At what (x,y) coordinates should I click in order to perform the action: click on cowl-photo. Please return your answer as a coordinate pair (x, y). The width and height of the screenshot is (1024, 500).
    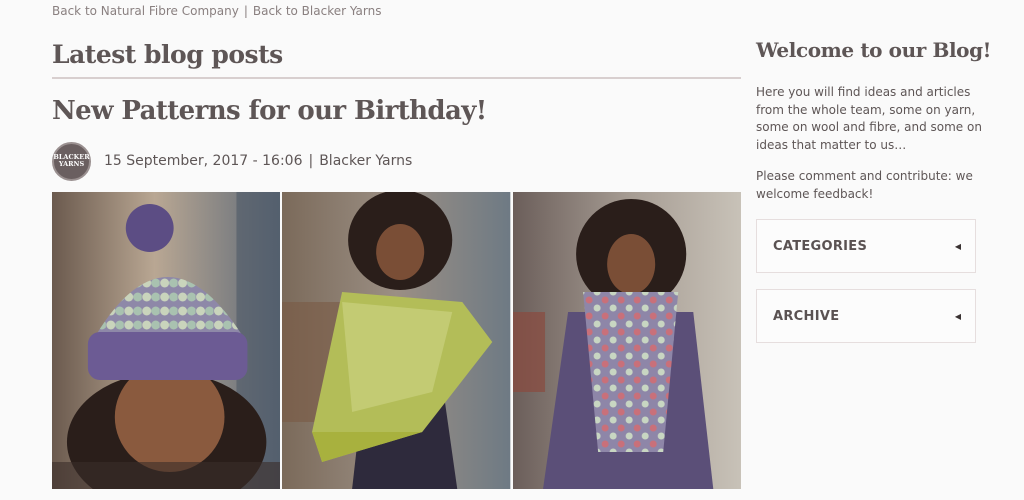
    Looking at the image, I should click on (626, 340).